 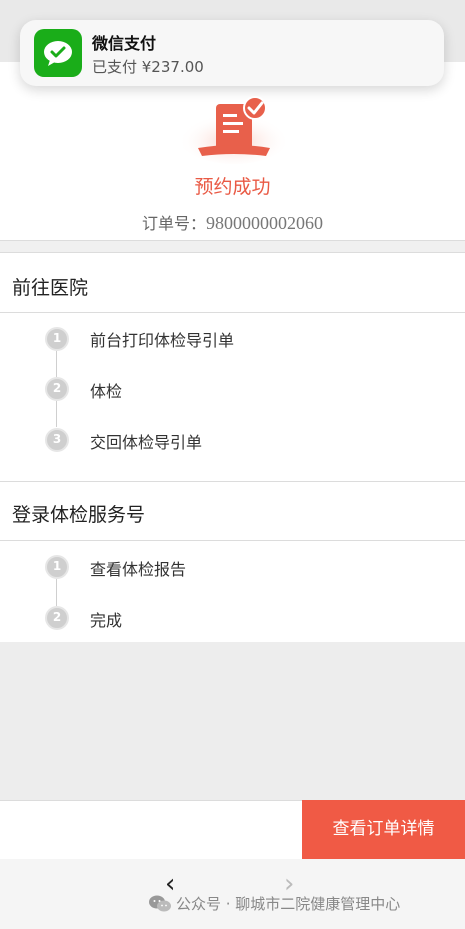 I want to click on section-title: 登录体检服务号, so click(x=79, y=515).